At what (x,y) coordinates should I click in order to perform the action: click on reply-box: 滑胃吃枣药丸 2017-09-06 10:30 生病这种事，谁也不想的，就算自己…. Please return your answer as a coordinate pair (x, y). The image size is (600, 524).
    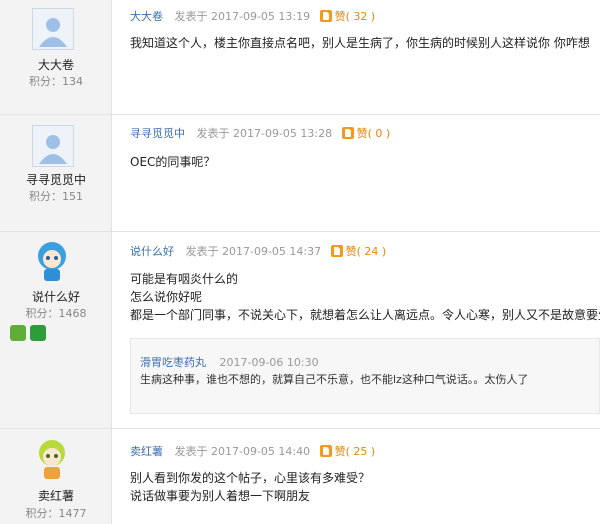
    Looking at the image, I should click on (365, 376).